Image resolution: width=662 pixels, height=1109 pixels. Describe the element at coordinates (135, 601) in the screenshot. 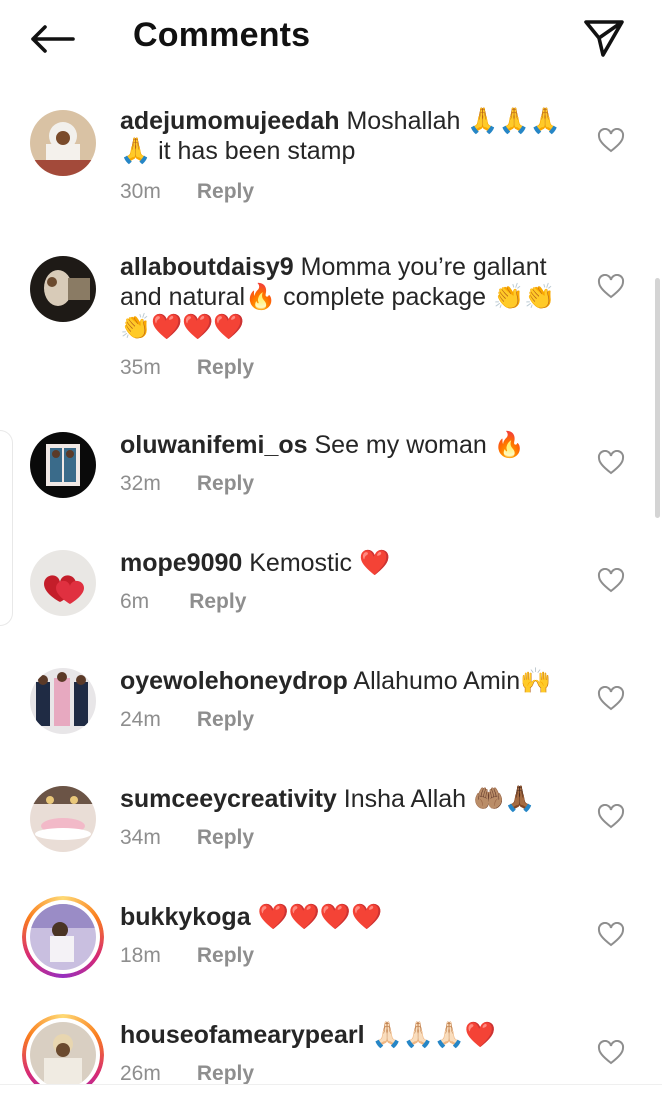

I see `comment-time: 6m` at that location.